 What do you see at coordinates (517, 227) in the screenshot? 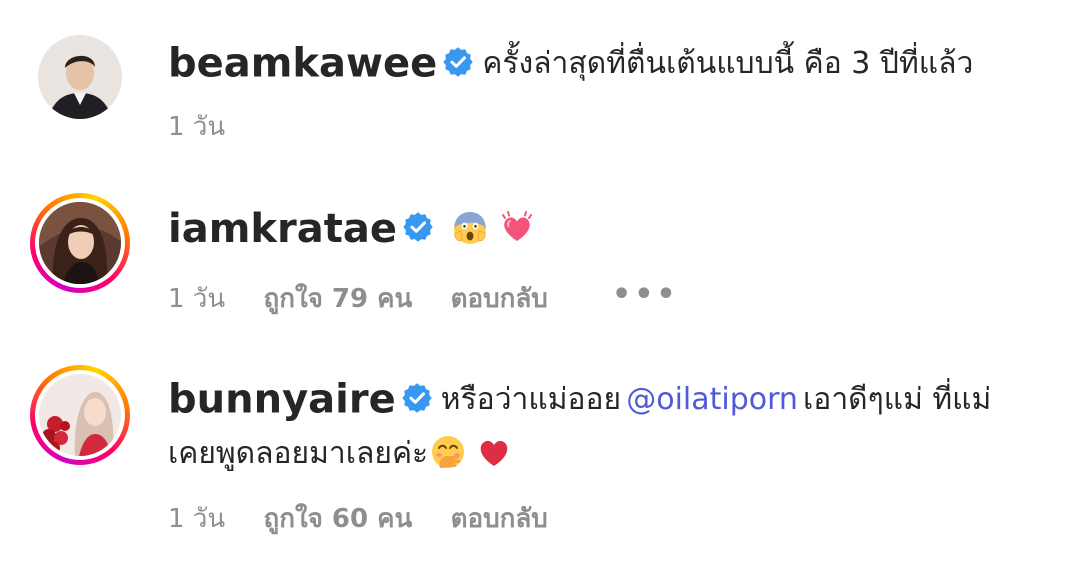
I see `beating-heart-emoji` at bounding box center [517, 227].